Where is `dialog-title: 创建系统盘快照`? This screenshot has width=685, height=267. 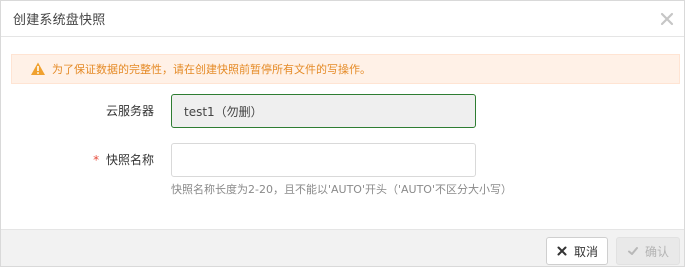
dialog-title: 创建系统盘快照 is located at coordinates (59, 20).